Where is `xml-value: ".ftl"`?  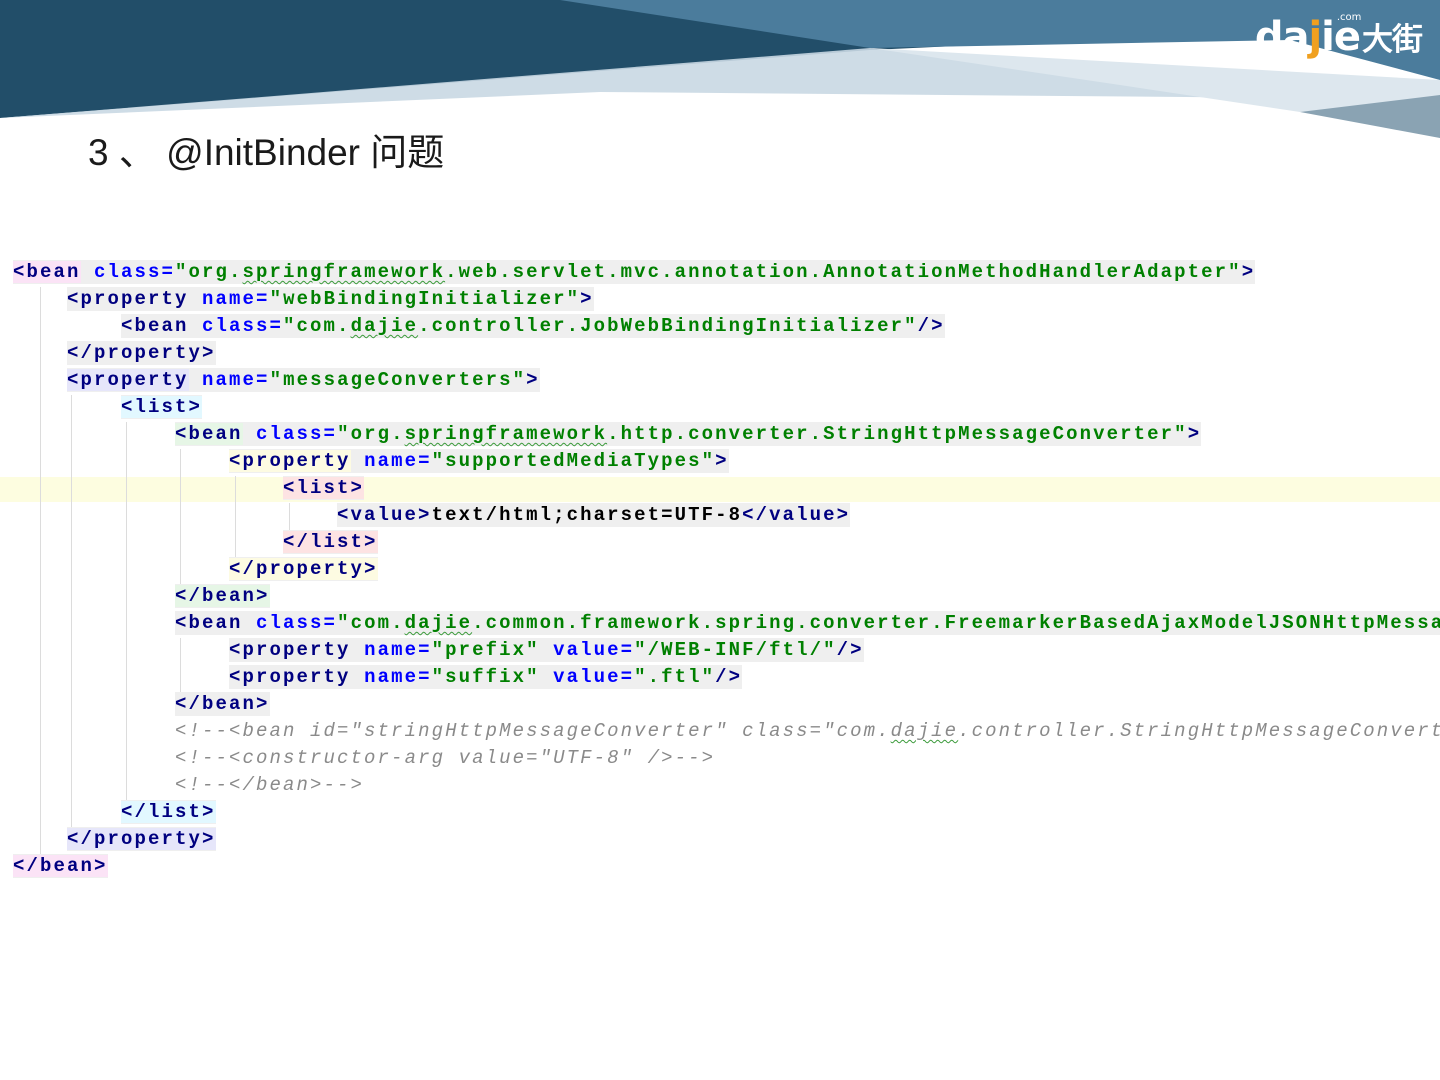
xml-value: ".ftl" is located at coordinates (675, 677).